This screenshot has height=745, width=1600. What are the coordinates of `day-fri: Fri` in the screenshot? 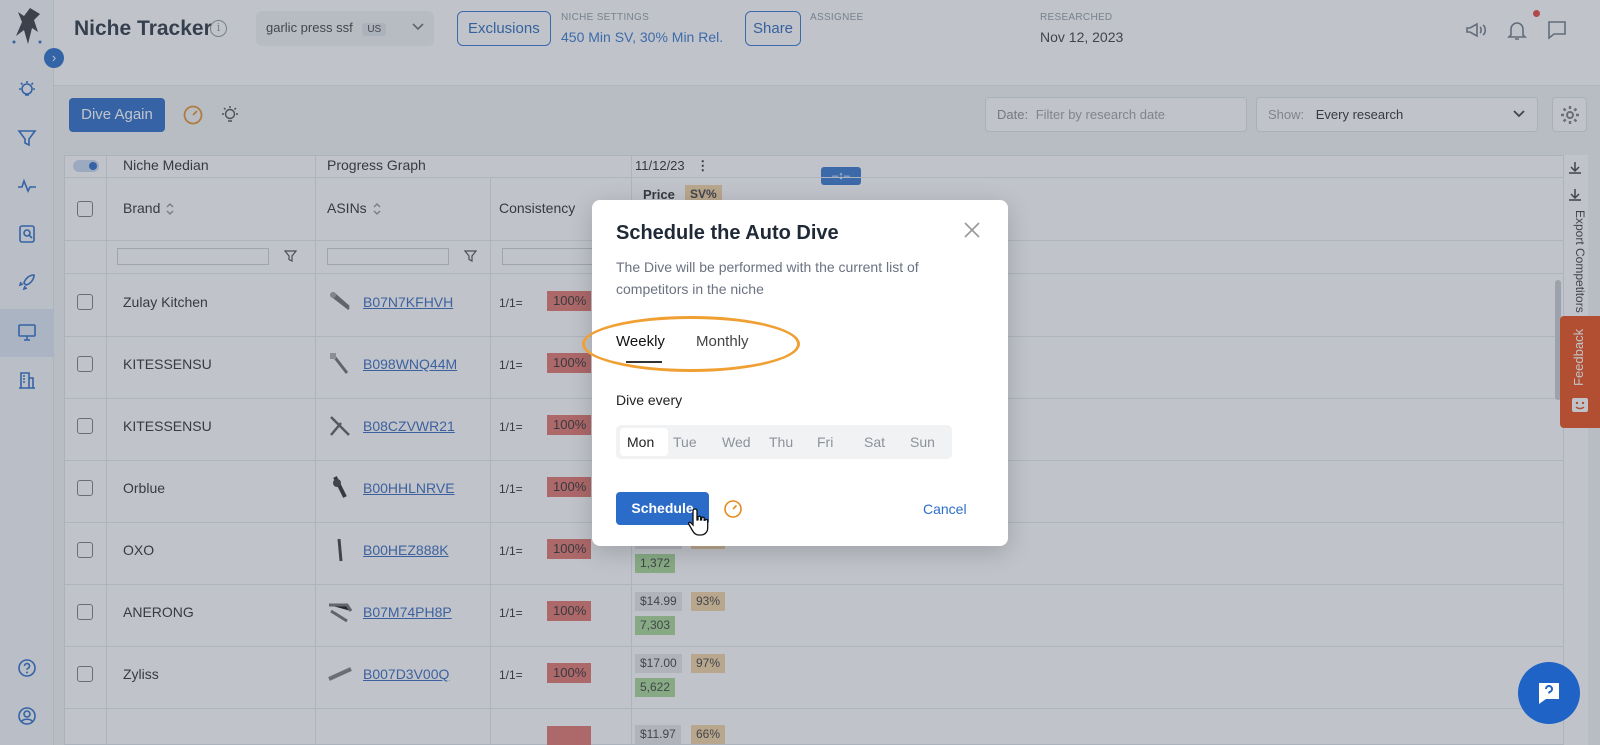 It's located at (825, 442).